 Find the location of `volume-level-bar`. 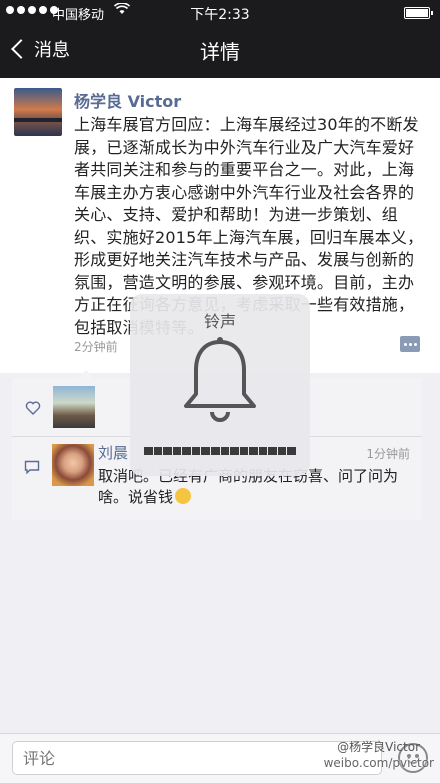

volume-level-bar is located at coordinates (220, 451).